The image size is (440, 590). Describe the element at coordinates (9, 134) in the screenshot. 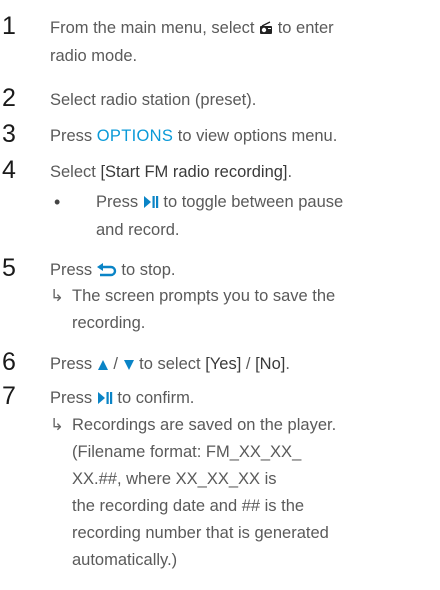

I see `step-number: 3` at that location.